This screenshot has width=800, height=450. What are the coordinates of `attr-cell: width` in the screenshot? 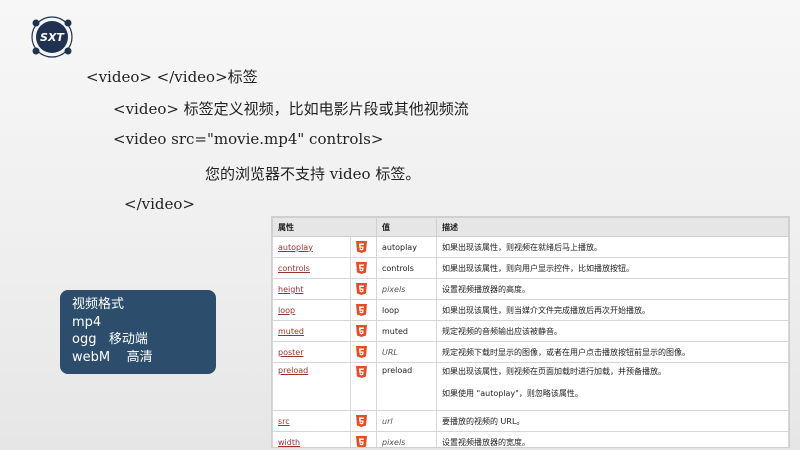 It's located at (311, 439).